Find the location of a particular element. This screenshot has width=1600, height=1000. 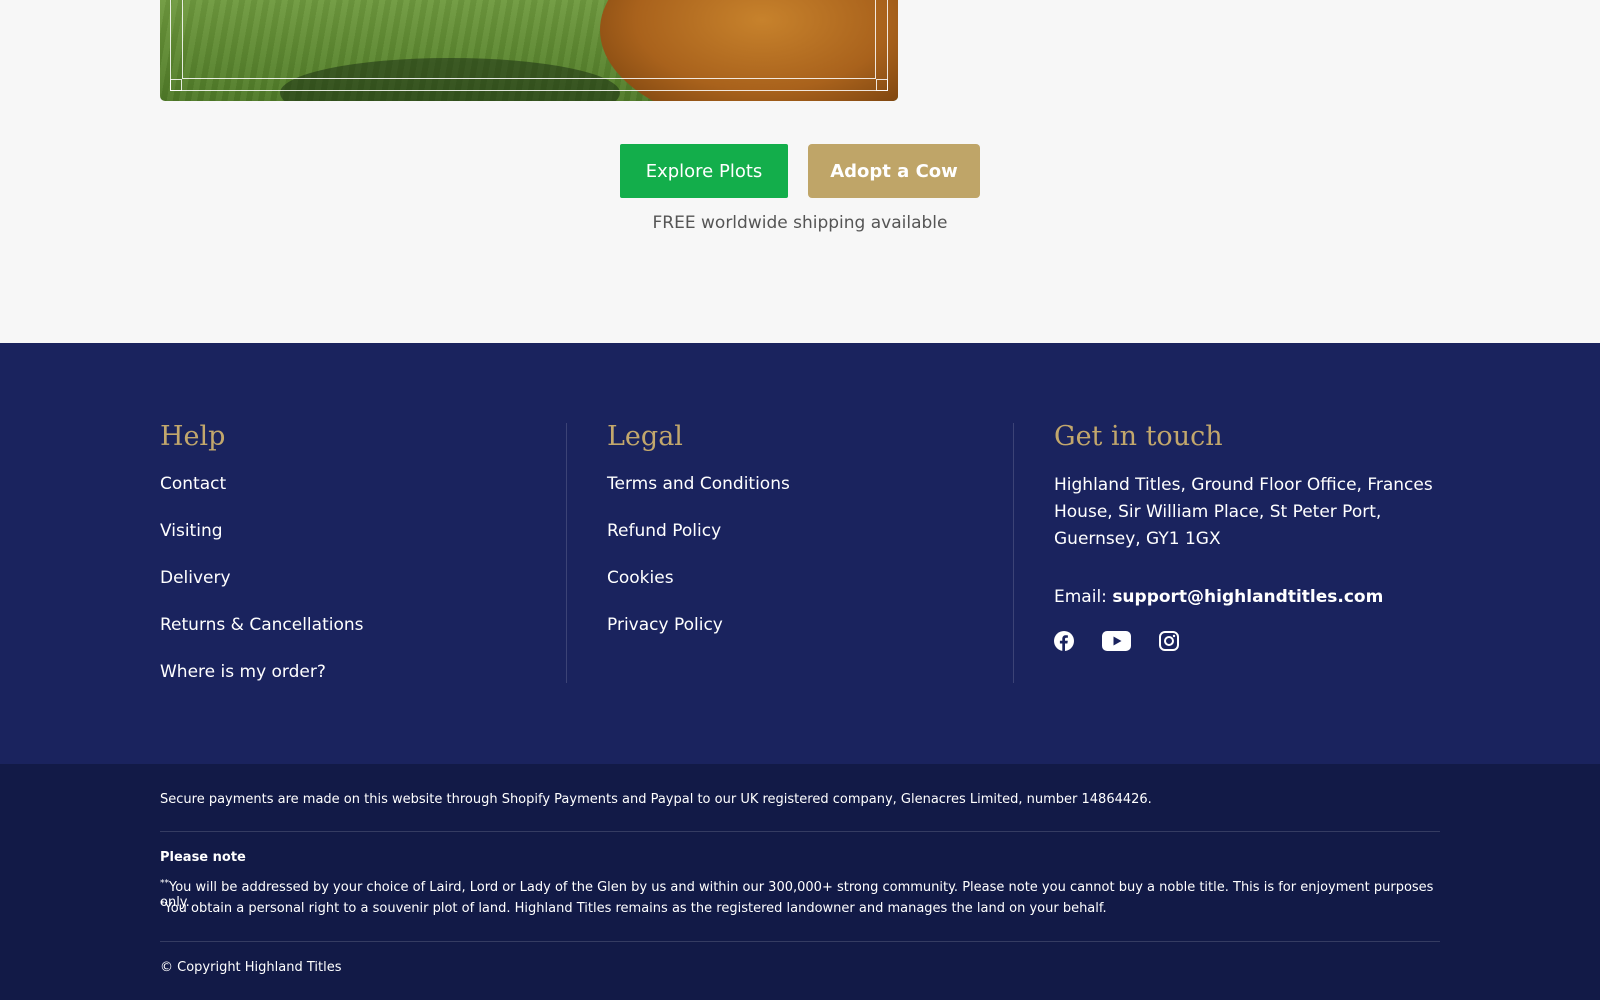

legal-heading: Legal is located at coordinates (645, 436).